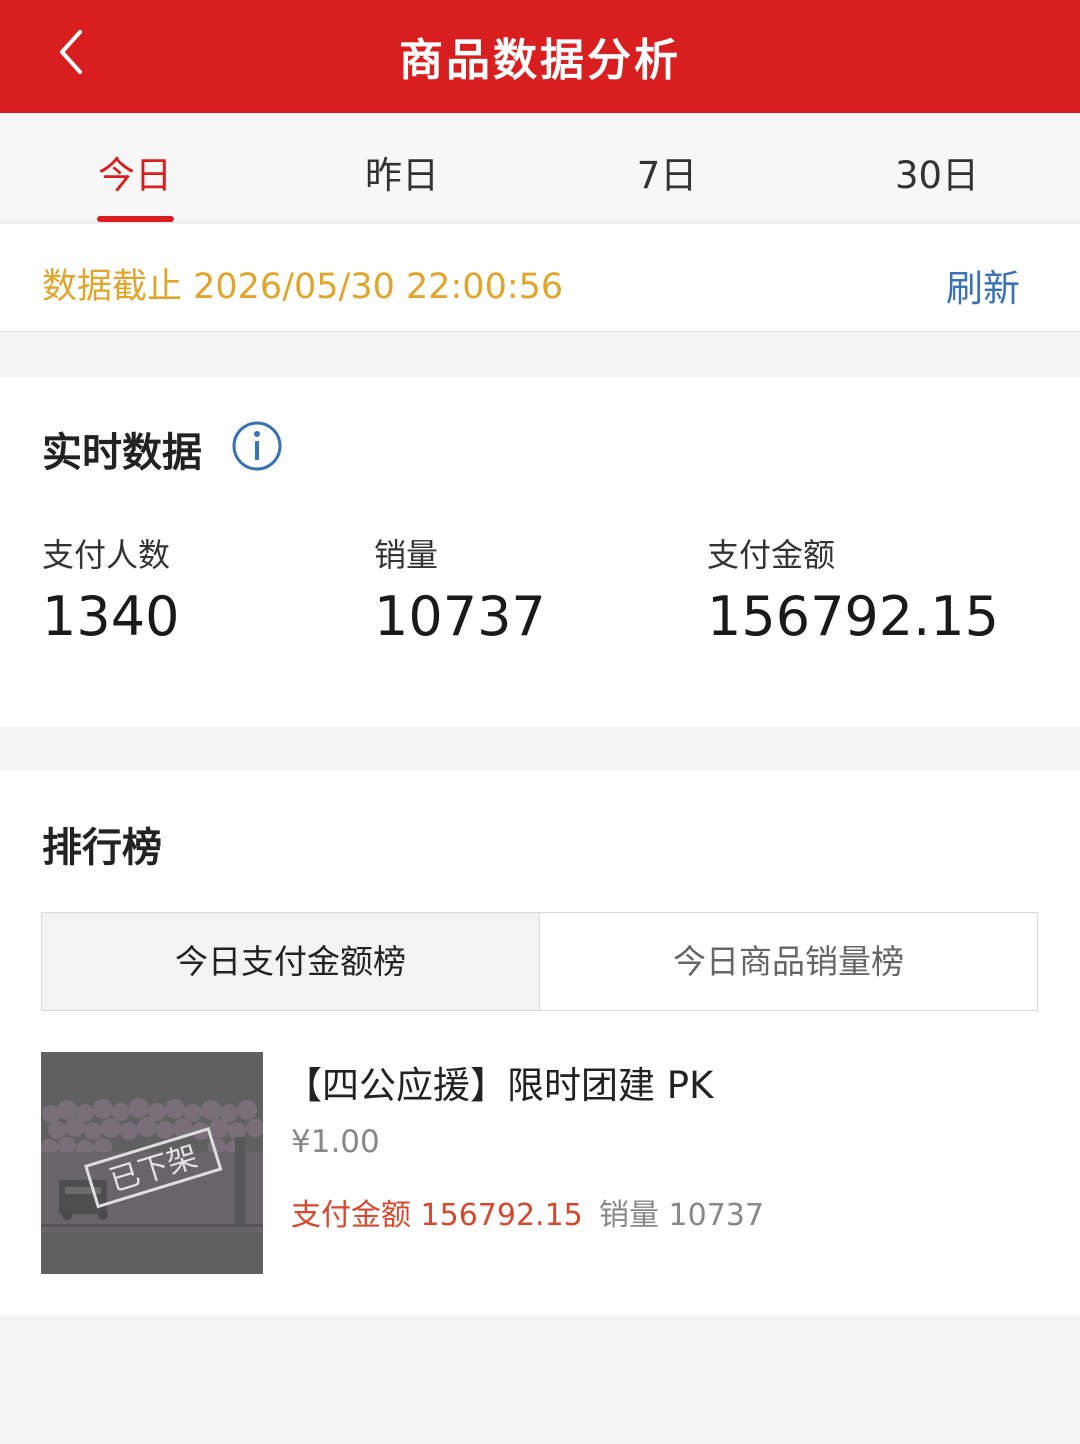 Image resolution: width=1080 pixels, height=1444 pixels. Describe the element at coordinates (771, 555) in the screenshot. I see `metric-label-payment-amount: 支付金额` at that location.